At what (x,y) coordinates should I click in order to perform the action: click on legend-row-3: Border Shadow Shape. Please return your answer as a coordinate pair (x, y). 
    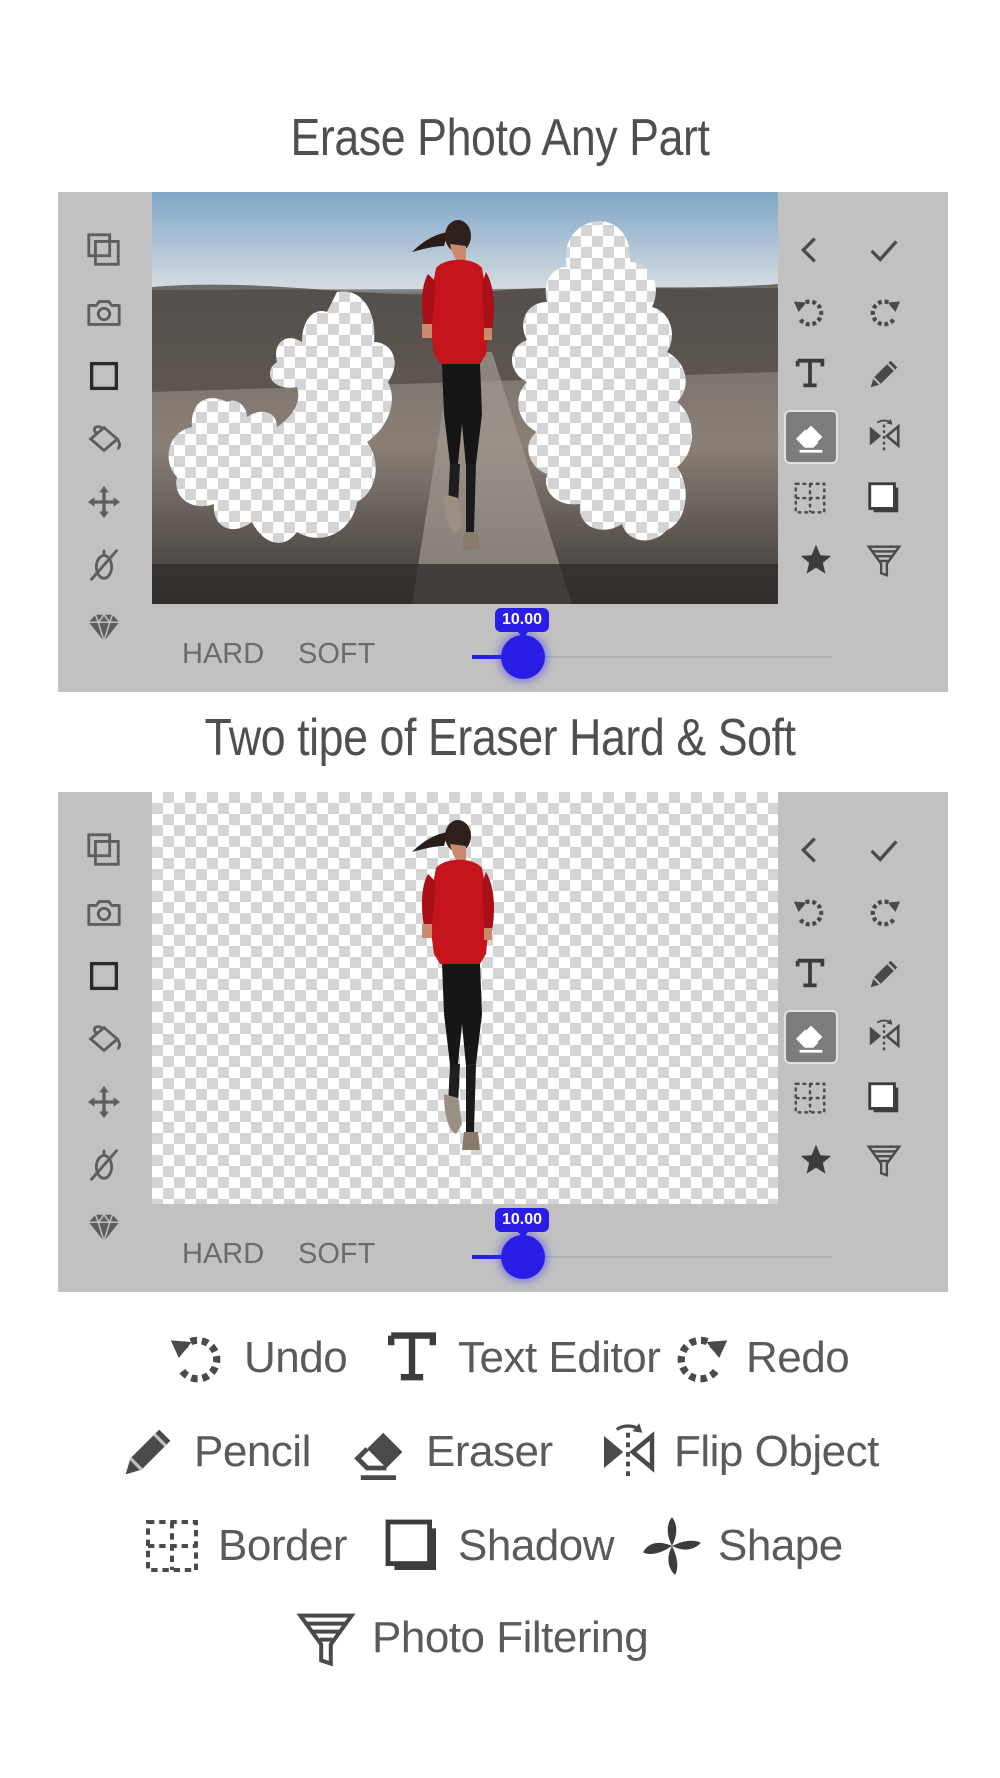
    Looking at the image, I should click on (500, 1546).